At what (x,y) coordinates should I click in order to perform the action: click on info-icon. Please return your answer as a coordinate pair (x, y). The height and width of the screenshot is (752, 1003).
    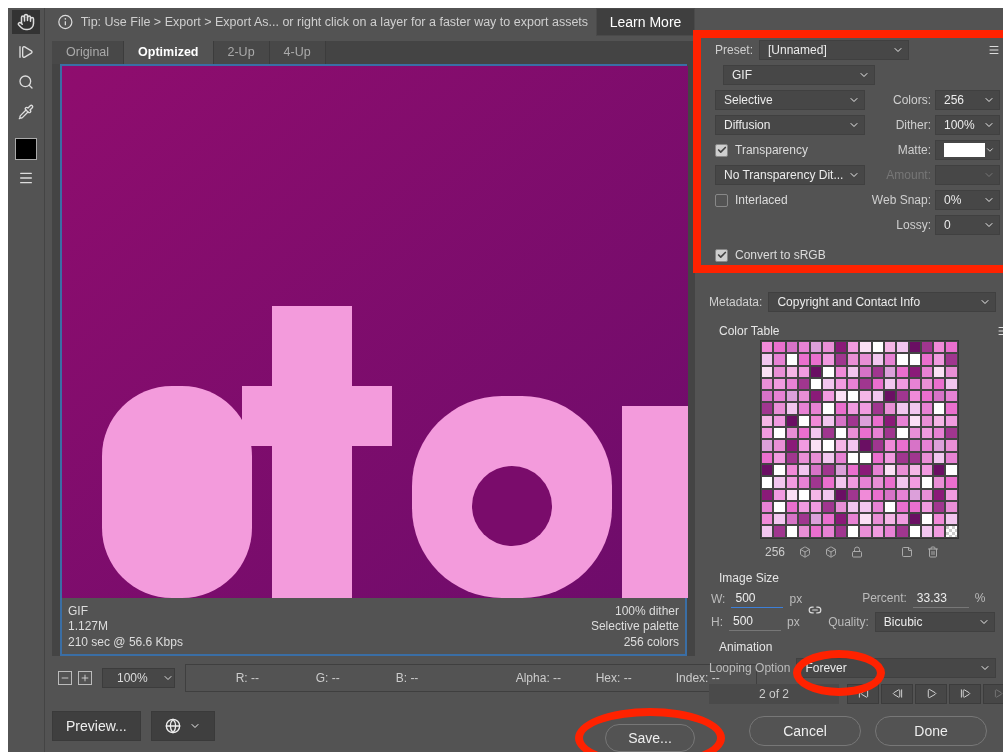
    Looking at the image, I should click on (65, 22).